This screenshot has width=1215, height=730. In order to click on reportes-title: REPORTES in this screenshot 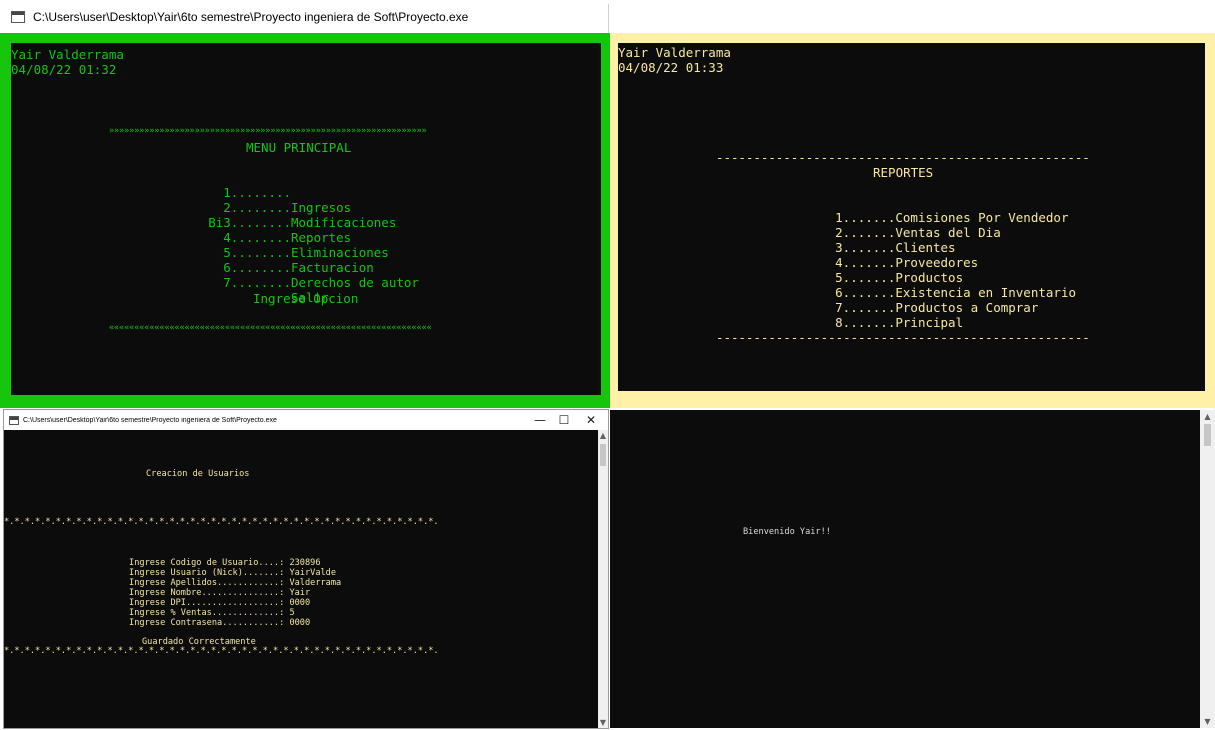, I will do `click(903, 172)`.